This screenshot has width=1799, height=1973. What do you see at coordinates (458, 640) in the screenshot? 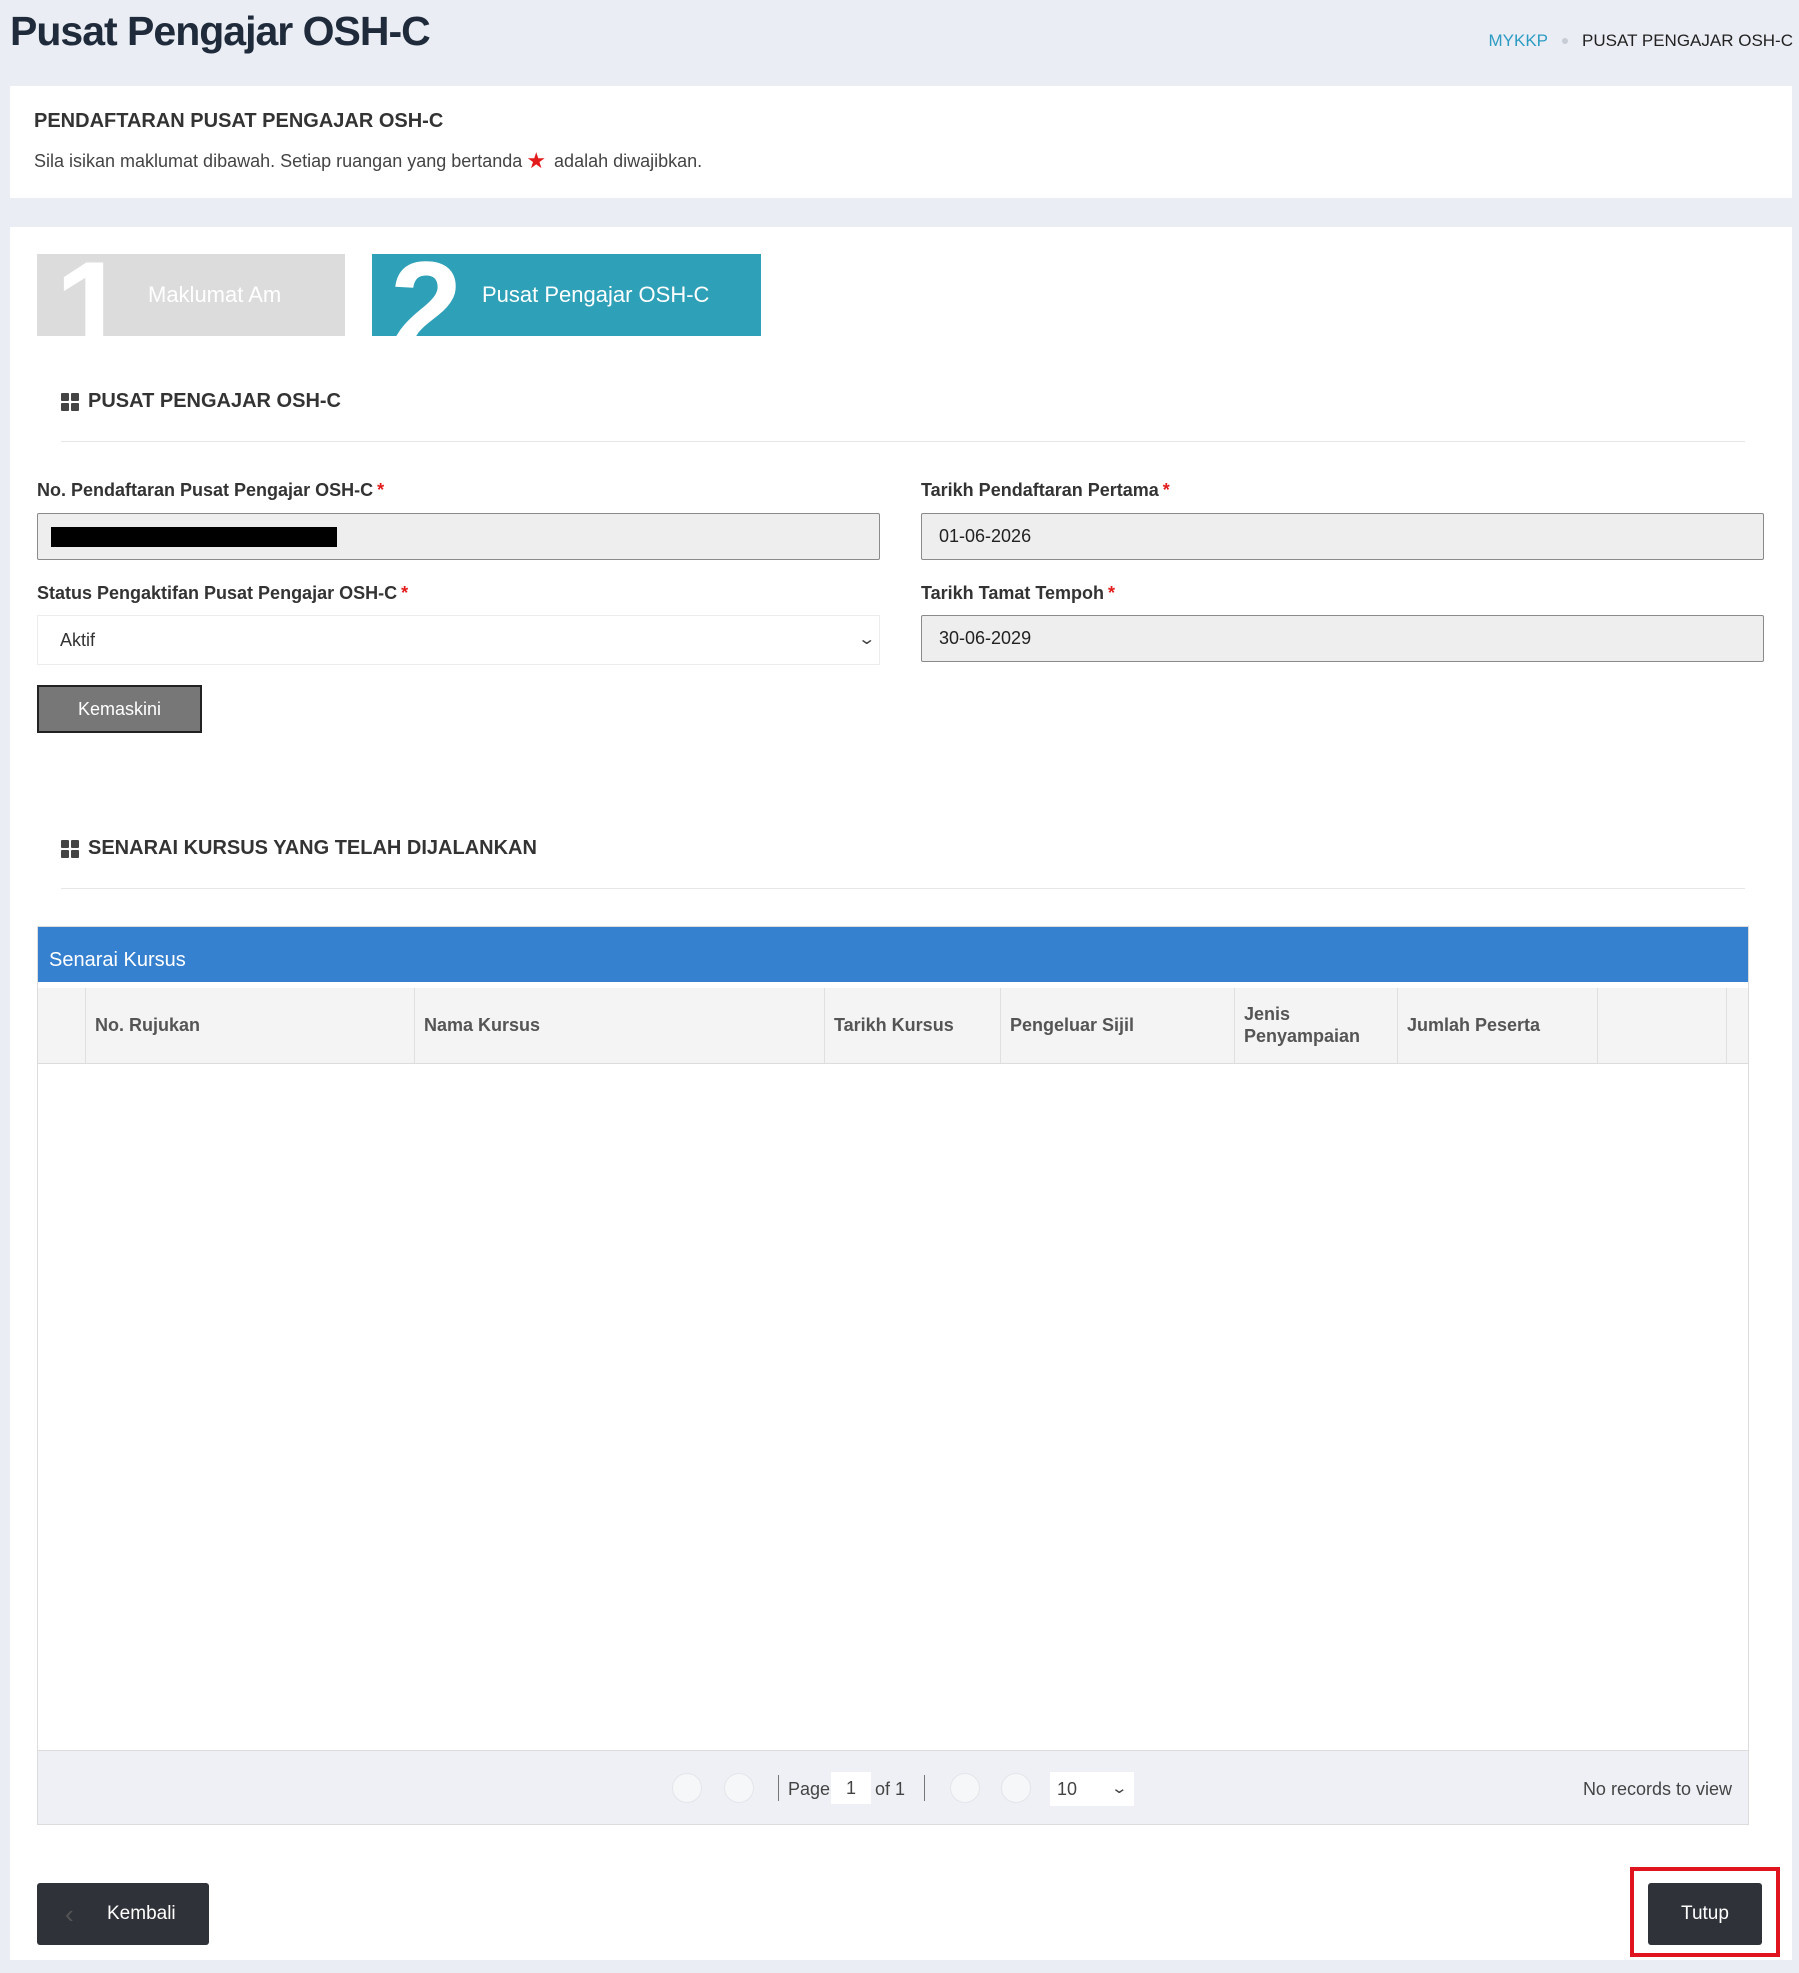
I see `status-select: Aktif ⌄` at bounding box center [458, 640].